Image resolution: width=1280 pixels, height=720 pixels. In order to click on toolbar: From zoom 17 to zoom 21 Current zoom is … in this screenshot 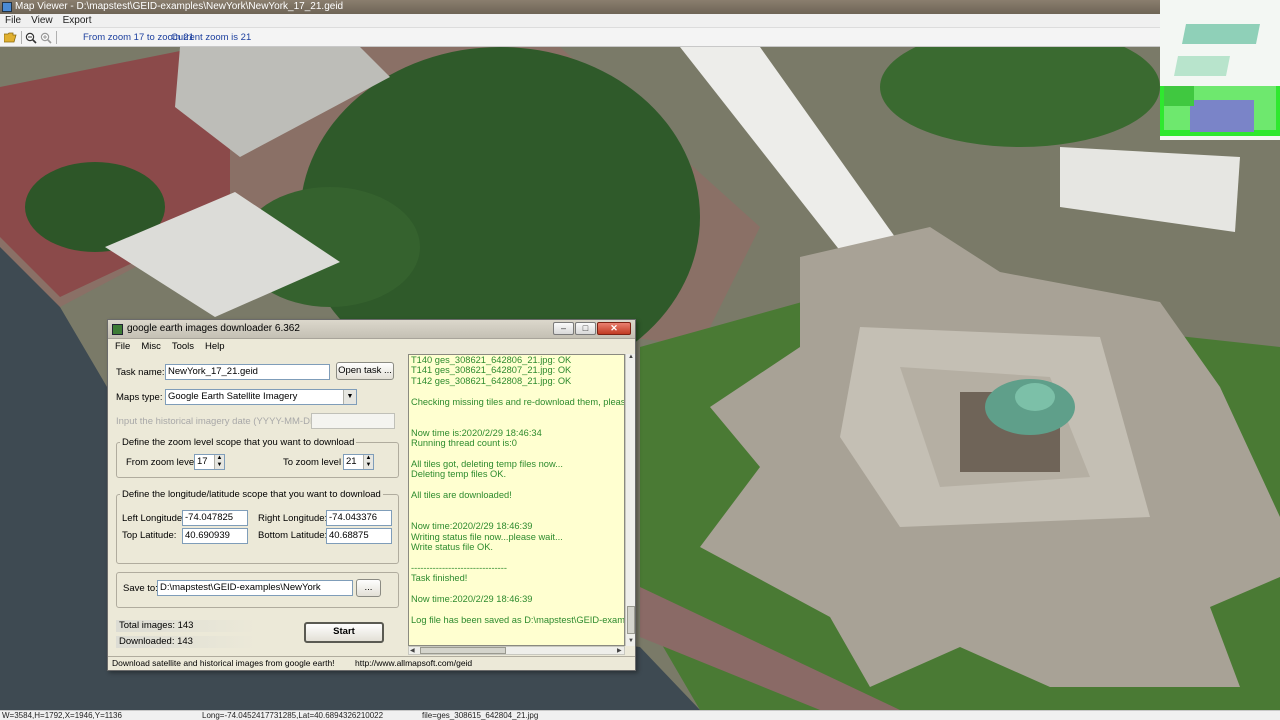, I will do `click(640, 37)`.